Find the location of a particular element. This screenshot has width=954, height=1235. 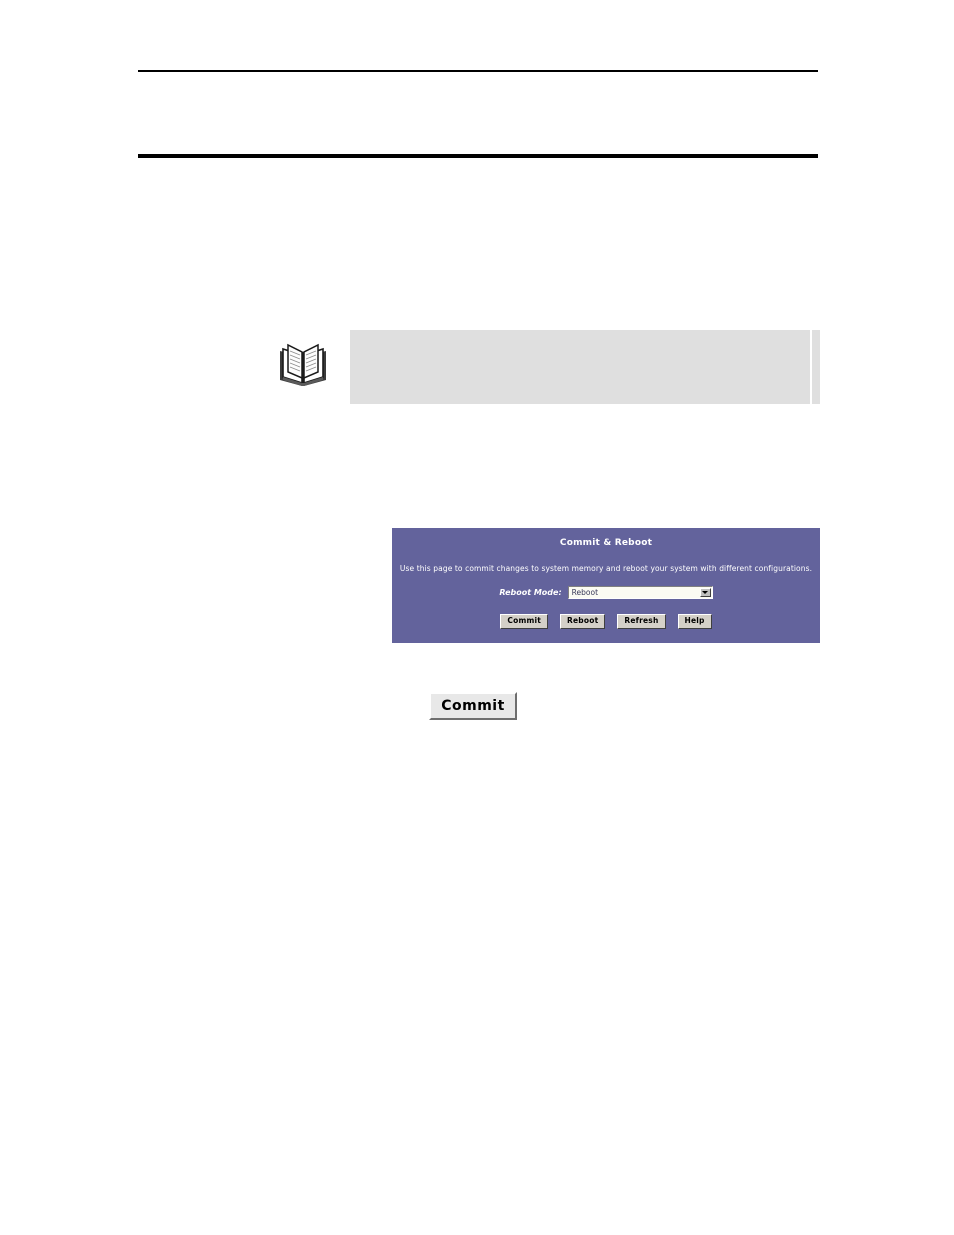

reboot-mode-select: Reboot is located at coordinates (640, 592).